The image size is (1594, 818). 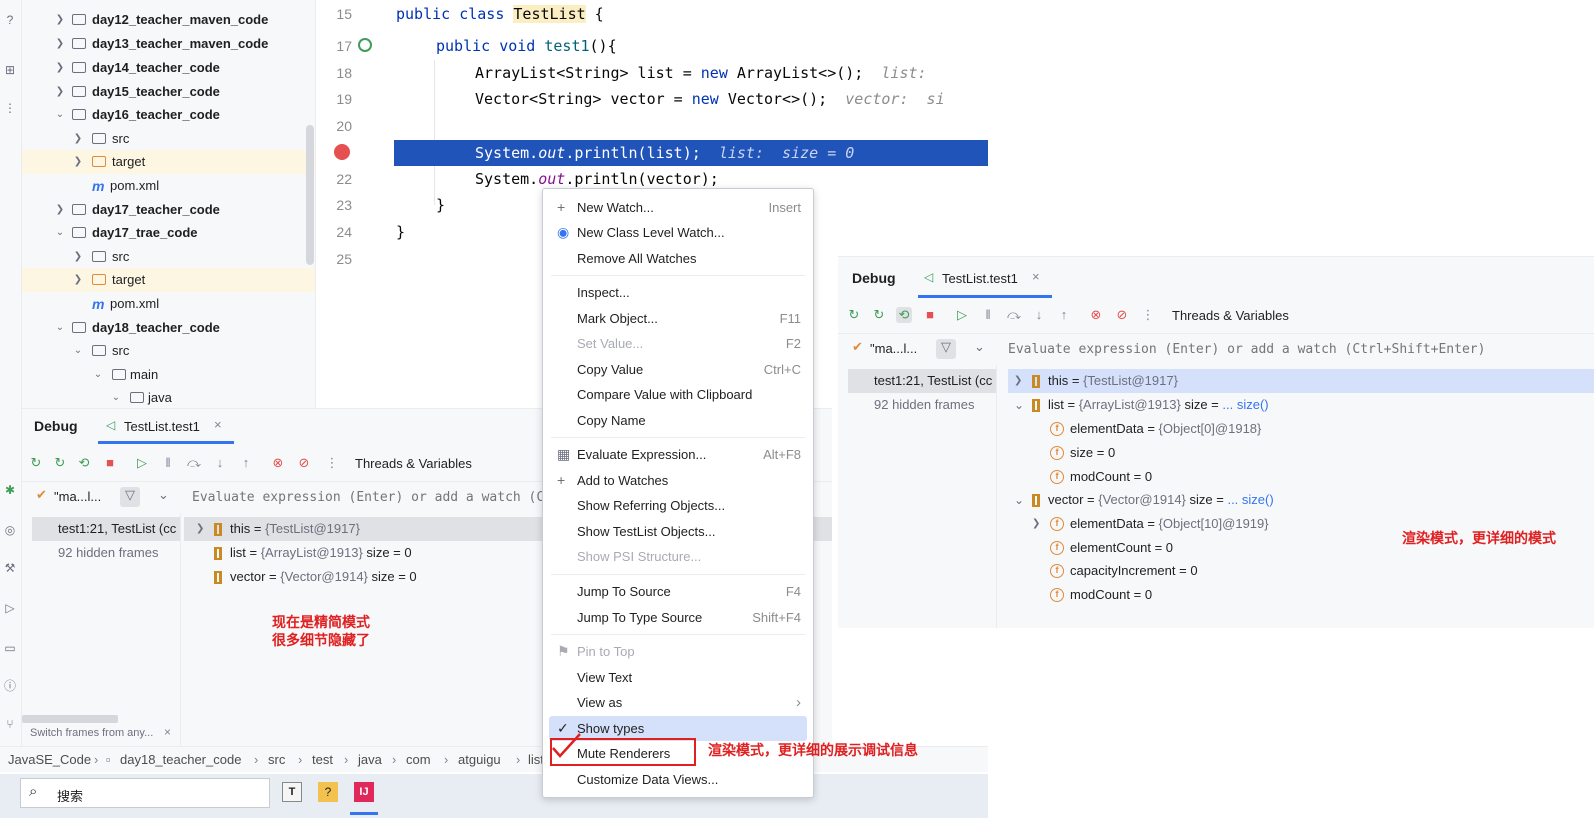 What do you see at coordinates (49, 760) in the screenshot?
I see `breadcrumb-item: JavaSE_Code` at bounding box center [49, 760].